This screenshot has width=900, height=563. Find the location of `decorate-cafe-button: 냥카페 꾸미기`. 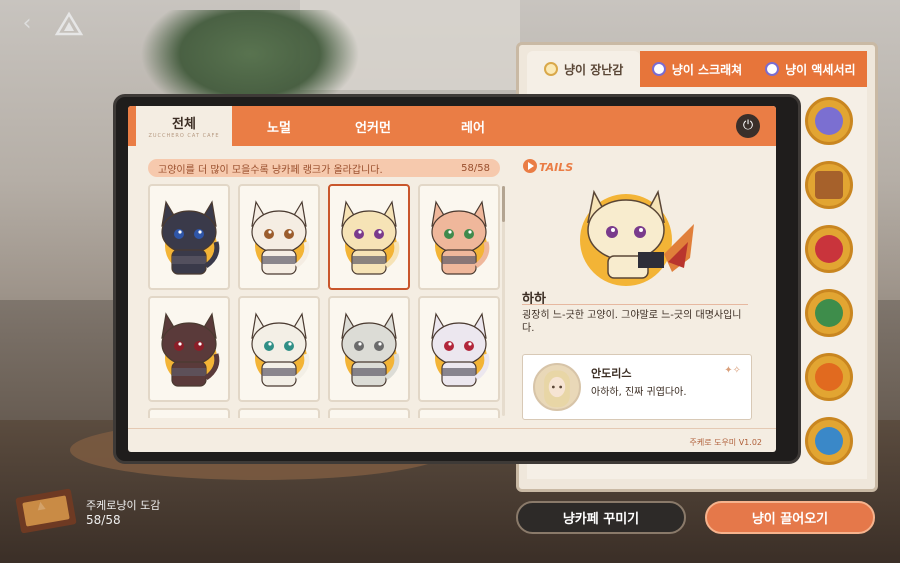

decorate-cafe-button: 냥카페 꾸미기 is located at coordinates (601, 517).